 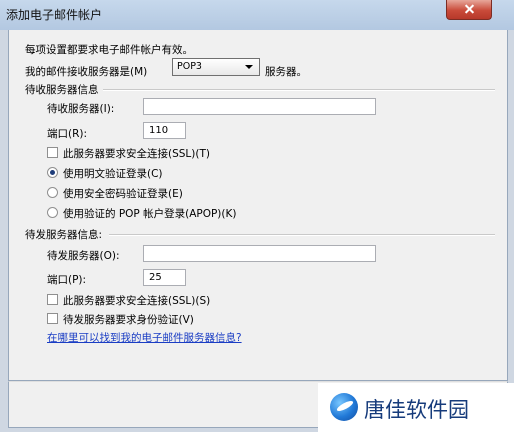 I want to click on title-bar: 添加电子邮件帐户, so click(x=257, y=15).